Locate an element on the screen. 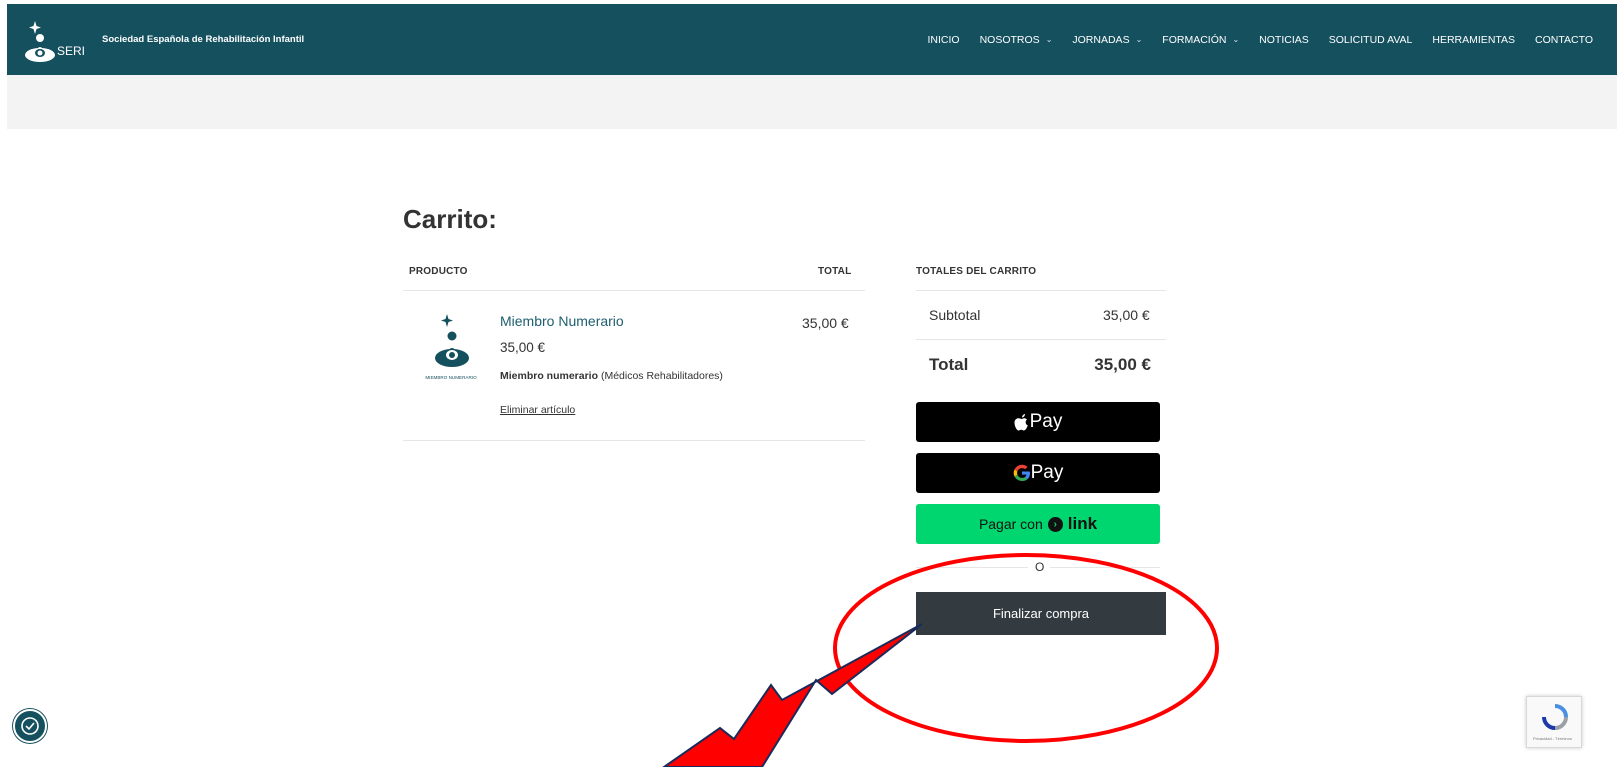  nav-inicio: INICIO is located at coordinates (944, 40).